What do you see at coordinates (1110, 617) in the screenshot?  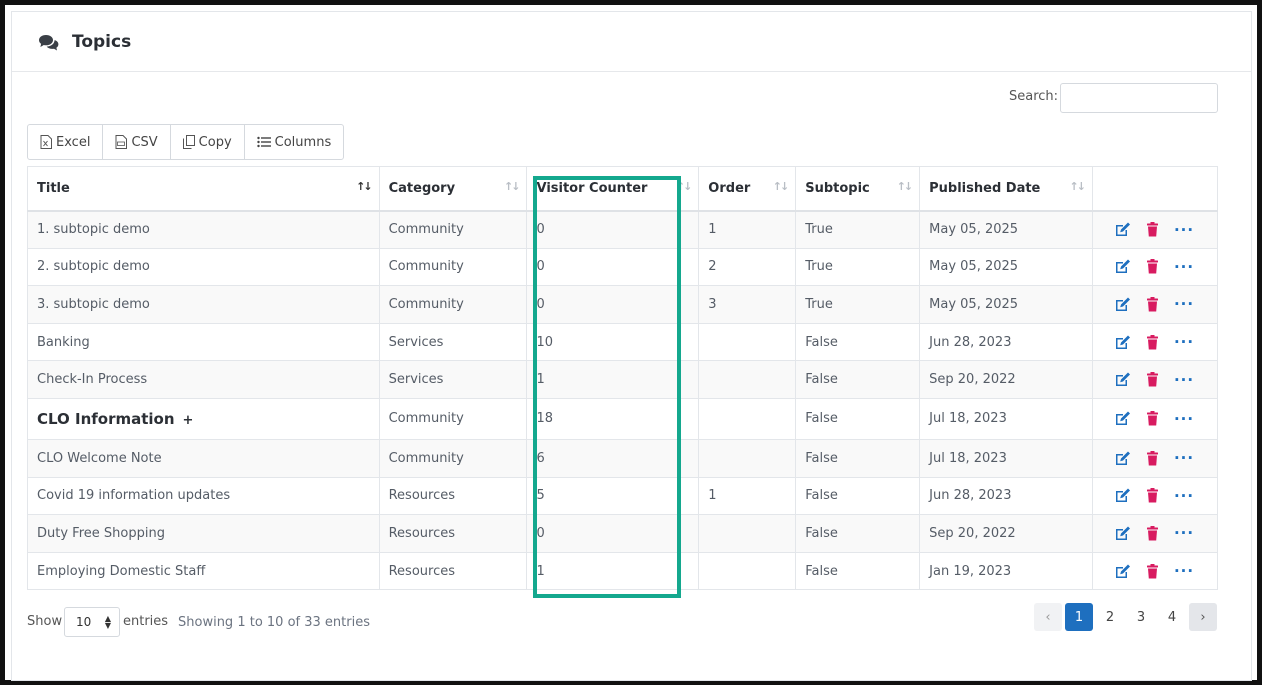 I see `page-button-2: 2` at bounding box center [1110, 617].